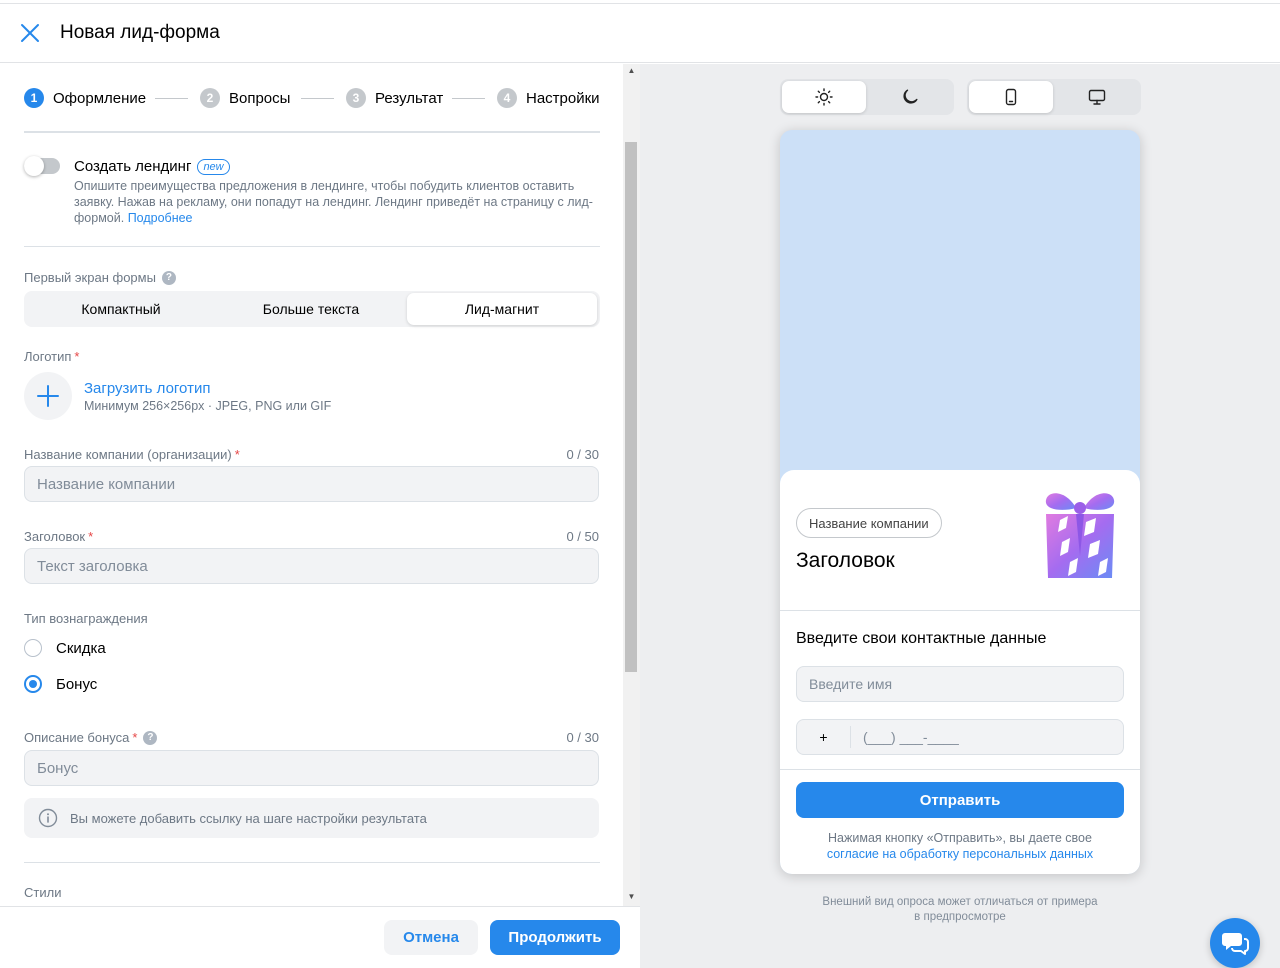 This screenshot has height=968, width=1280. I want to click on option-lead-magnet: Лид-магнит, so click(502, 309).